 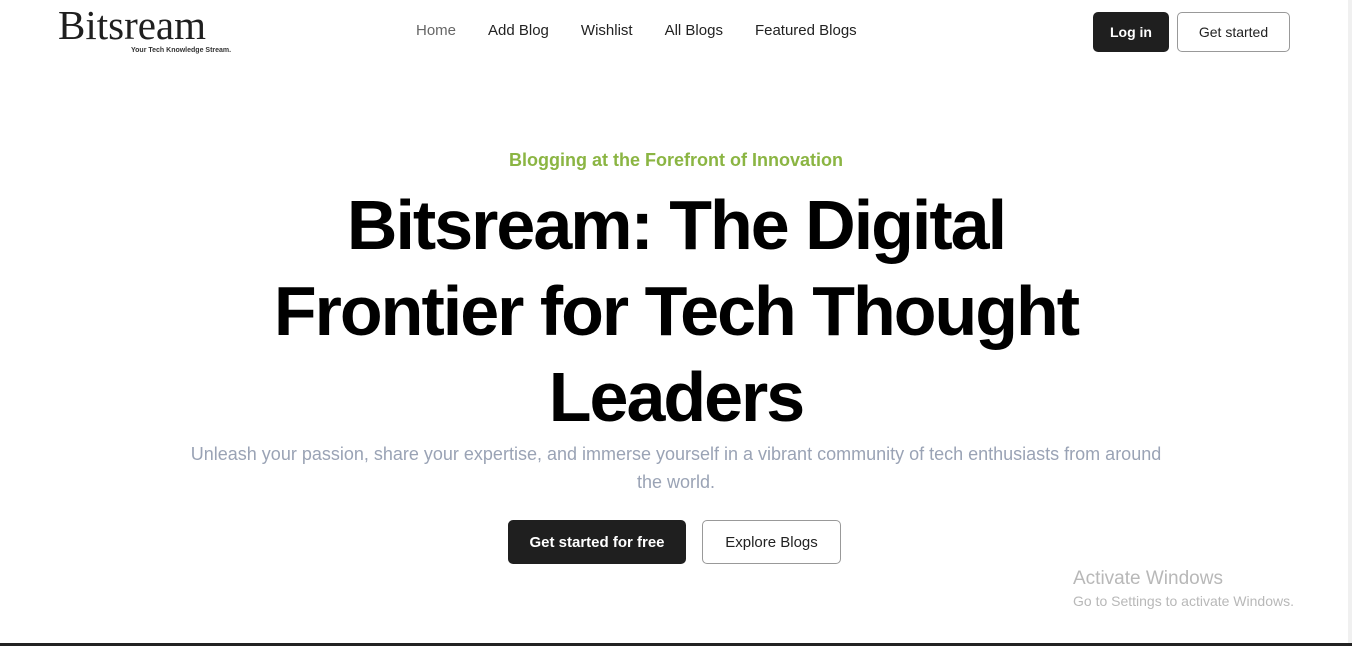 What do you see at coordinates (1148, 578) in the screenshot?
I see `activate-windows-title: Activate Windows` at bounding box center [1148, 578].